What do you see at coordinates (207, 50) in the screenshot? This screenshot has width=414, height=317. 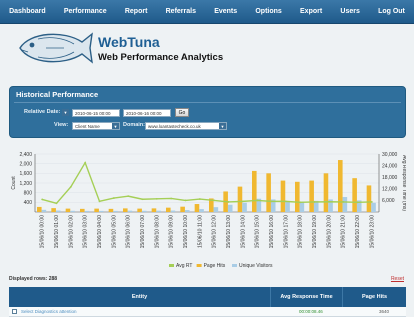 I see `brand-header: WebTuna Web Performance Analytics` at bounding box center [207, 50].